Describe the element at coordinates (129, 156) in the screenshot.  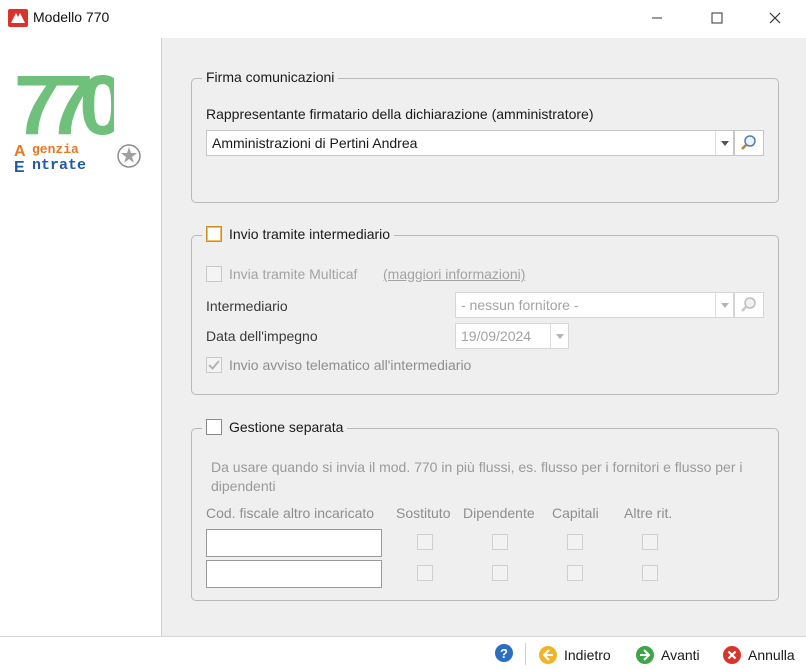
I see `emblem-icon` at that location.